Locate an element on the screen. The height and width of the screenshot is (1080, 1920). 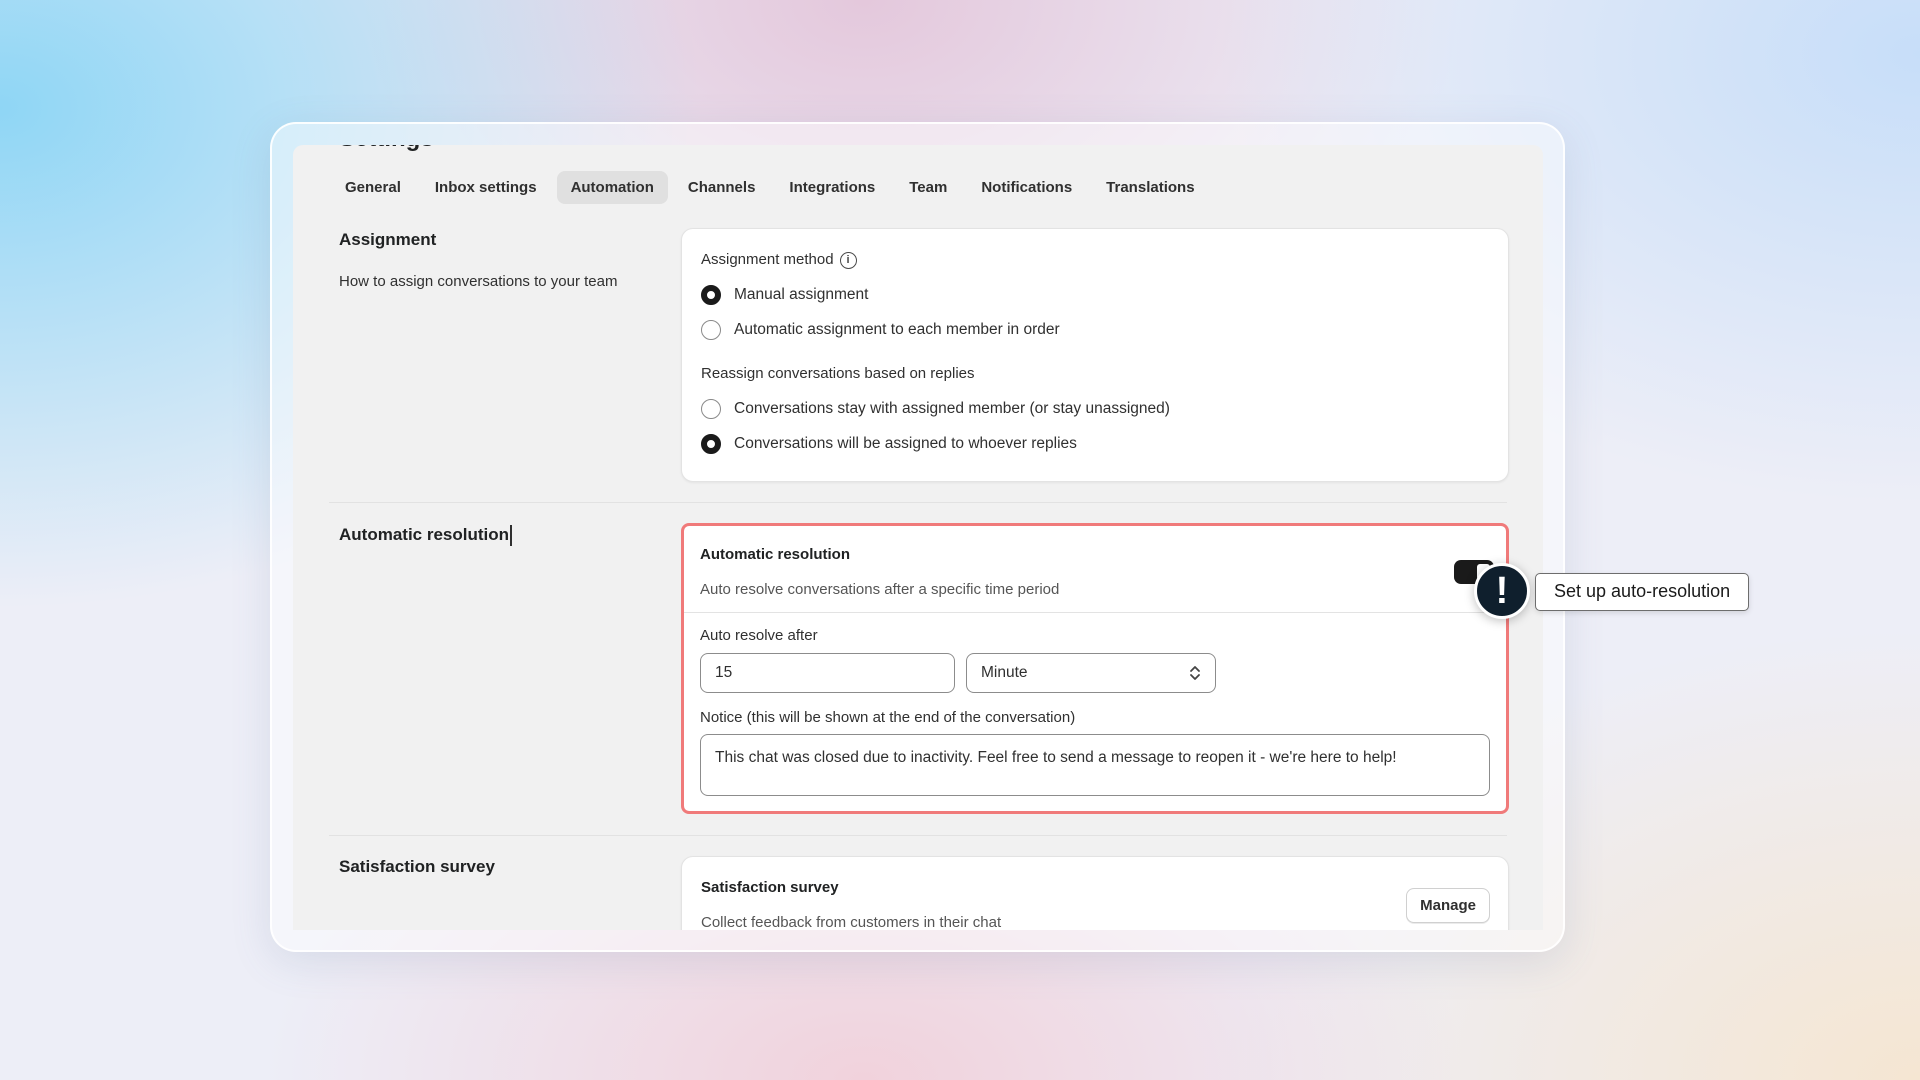
auto-resolution-section-text: Automatic resolution is located at coordinates (424, 534).